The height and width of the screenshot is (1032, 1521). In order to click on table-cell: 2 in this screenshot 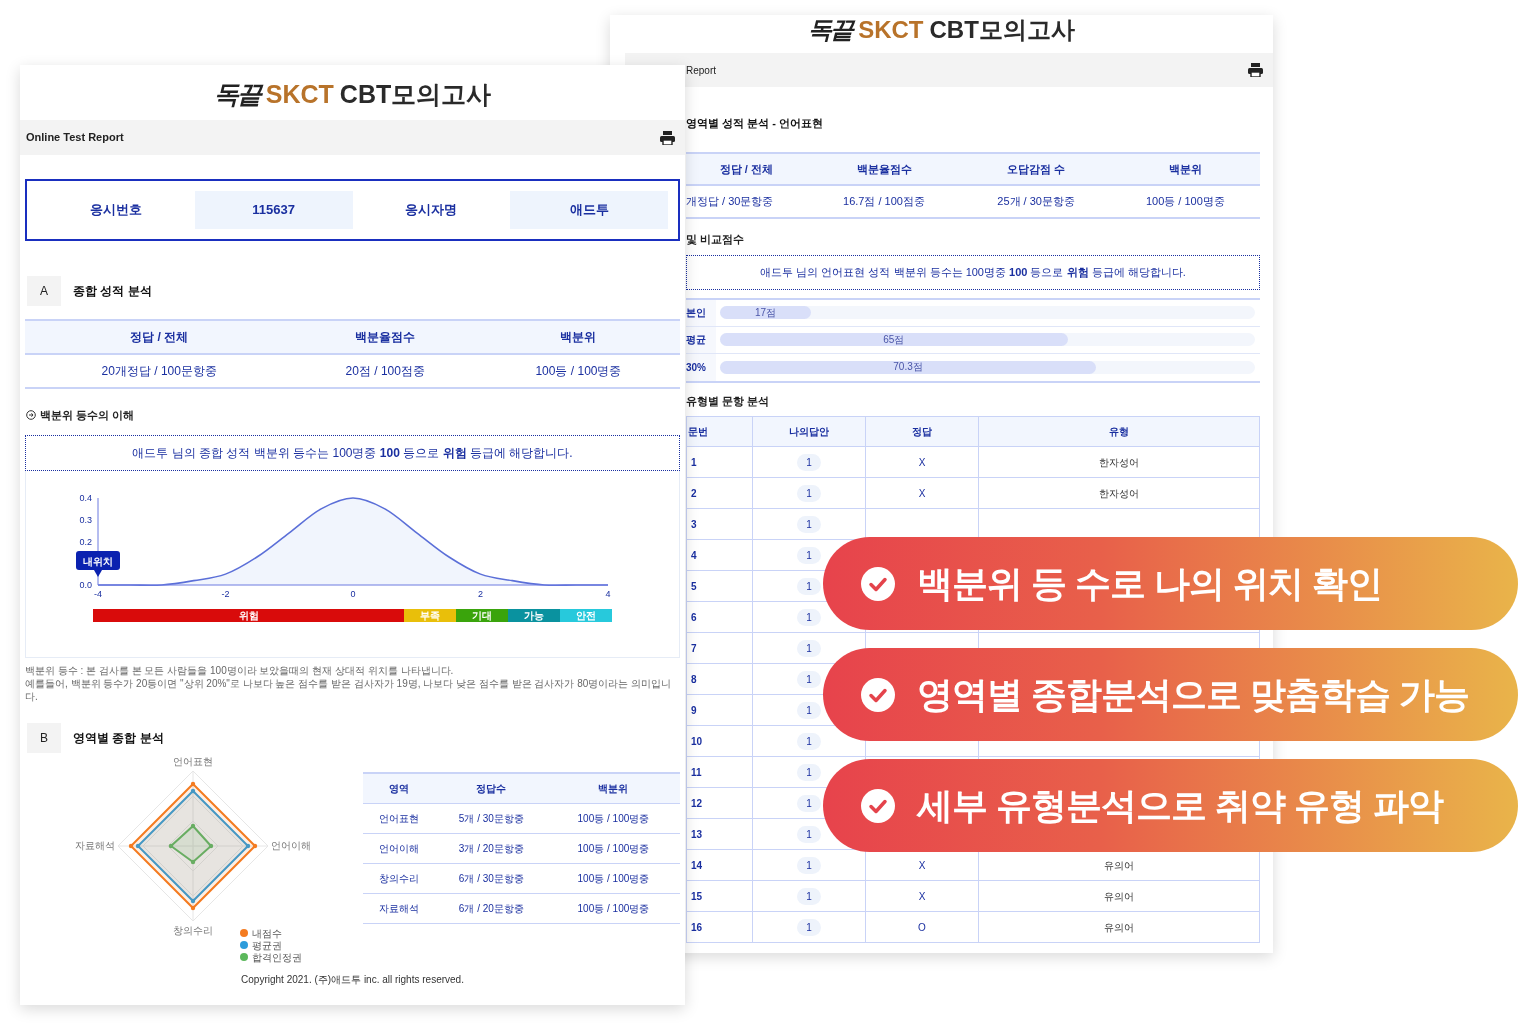, I will do `click(719, 493)`.